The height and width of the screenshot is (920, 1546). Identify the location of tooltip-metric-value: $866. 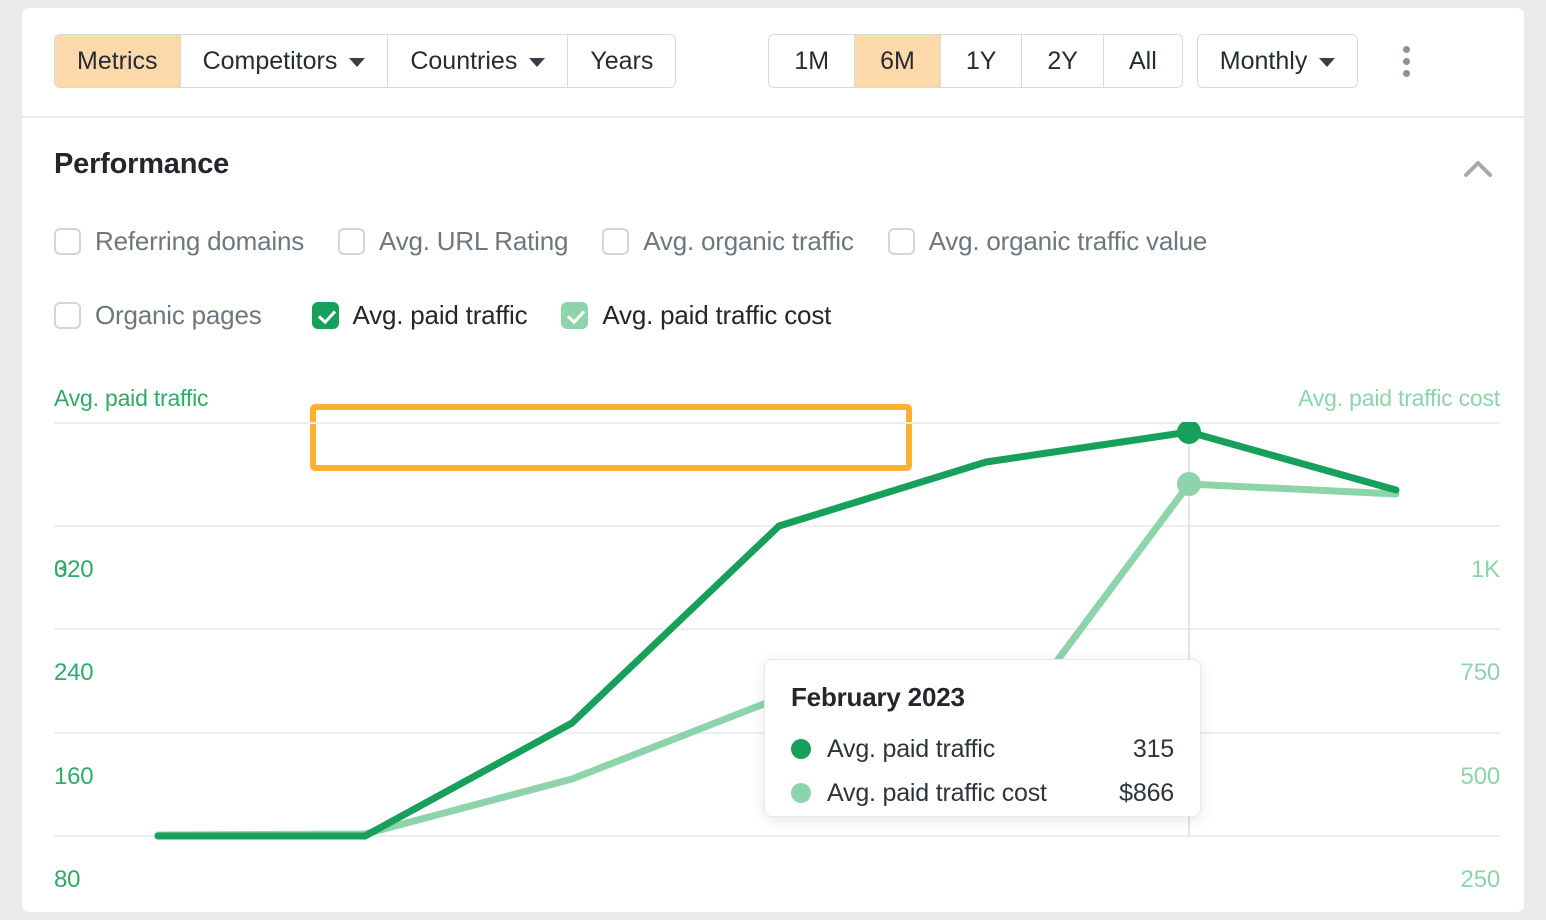
(1146, 792).